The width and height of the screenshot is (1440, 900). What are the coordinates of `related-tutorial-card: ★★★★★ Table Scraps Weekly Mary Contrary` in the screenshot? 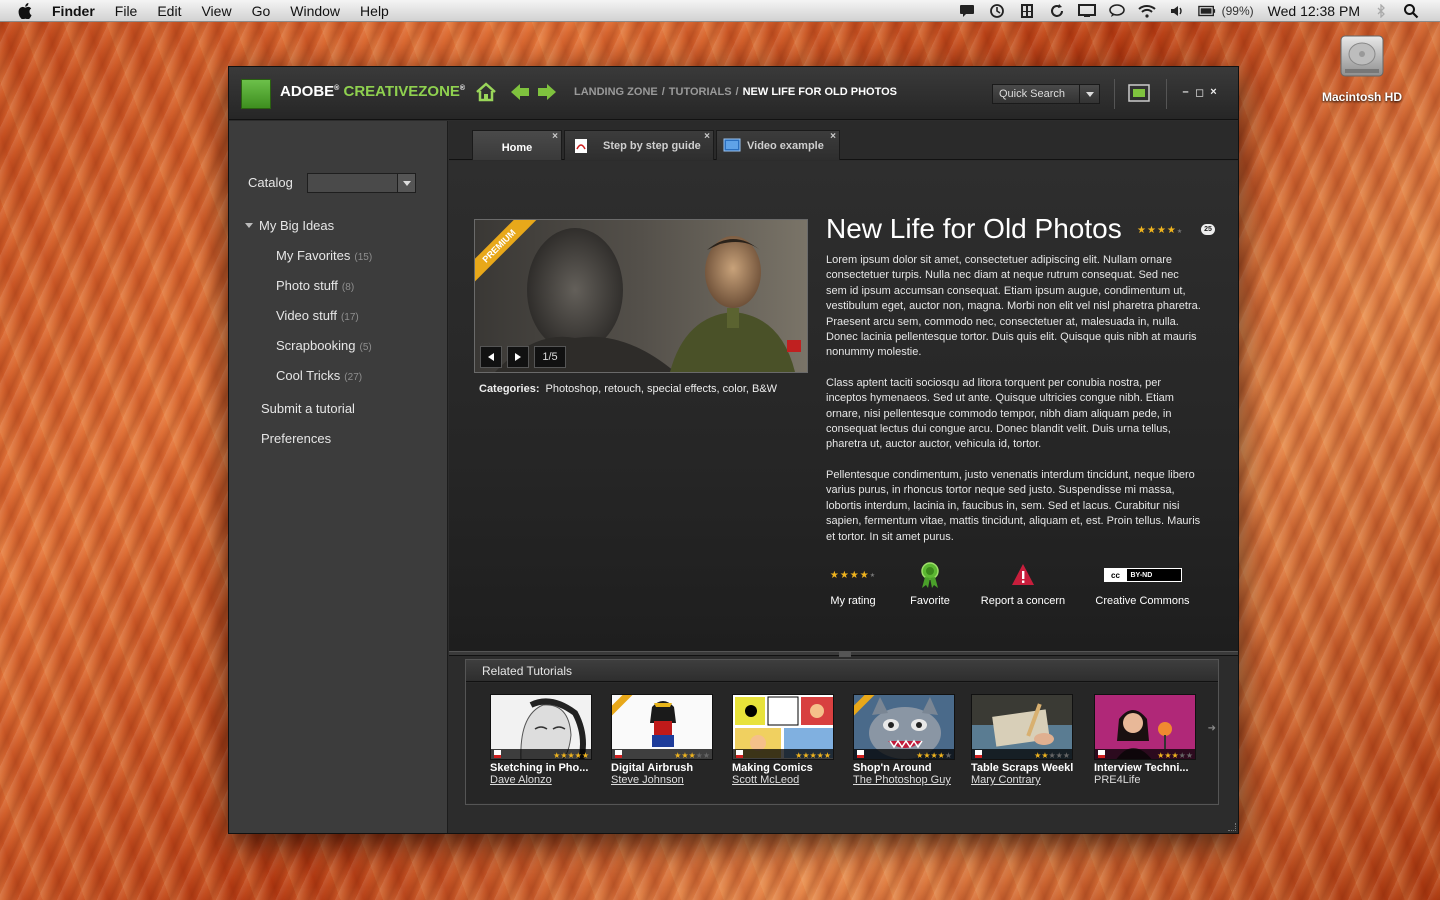 It's located at (1022, 740).